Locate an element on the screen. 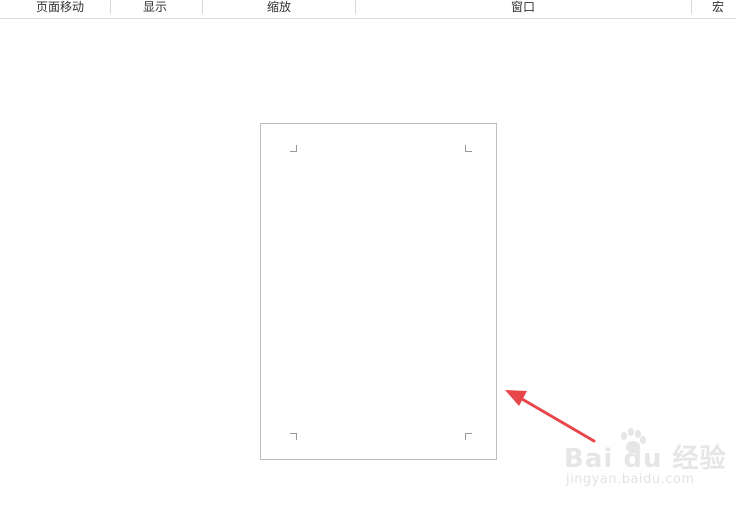 This screenshot has width=736, height=507. baidu-jingyan-watermark: Bai du 经验 jingyan.baidu.com is located at coordinates (645, 462).